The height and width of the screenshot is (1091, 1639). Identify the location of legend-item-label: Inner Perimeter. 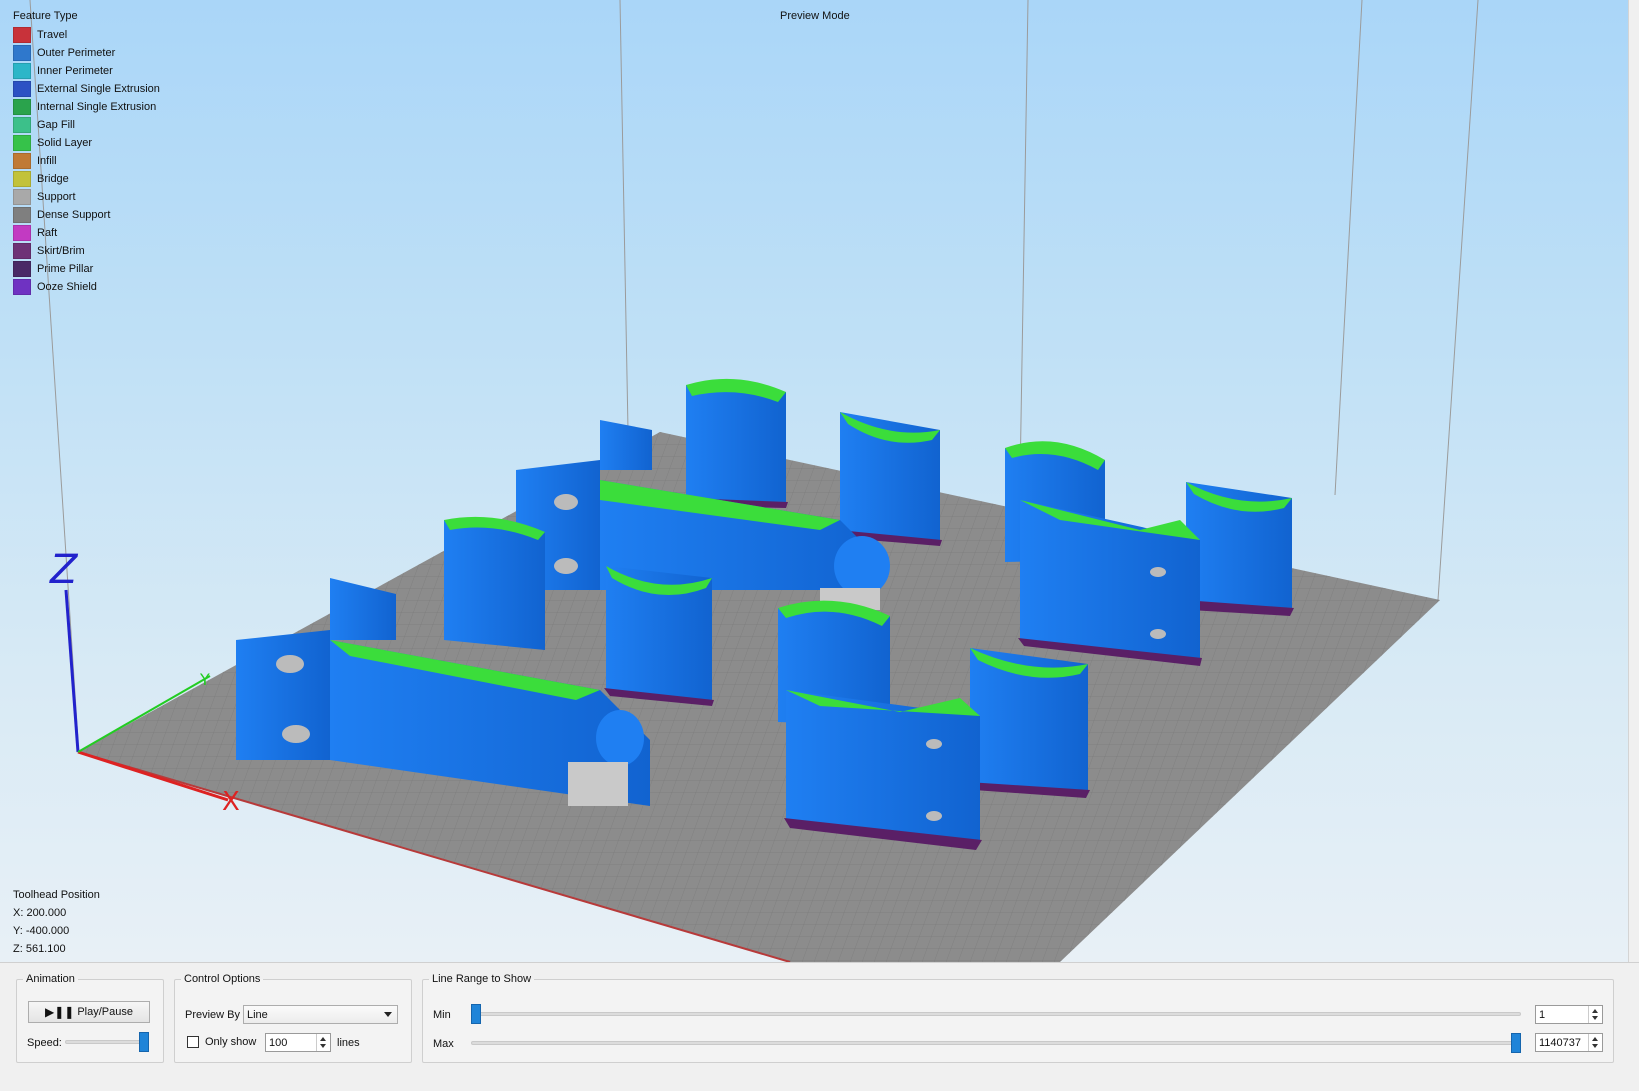
(75, 71).